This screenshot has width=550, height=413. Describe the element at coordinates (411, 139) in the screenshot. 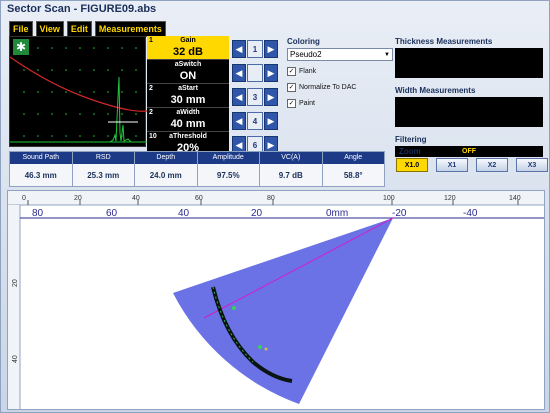

I see `filtering-title: Filtering` at that location.